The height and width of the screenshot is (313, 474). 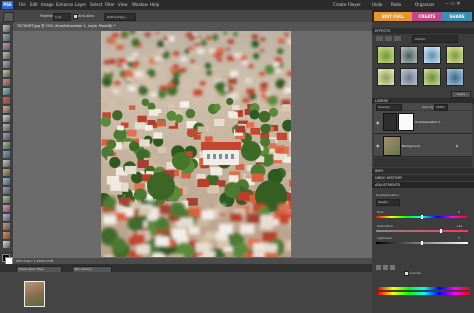 What do you see at coordinates (140, 4) in the screenshot?
I see `menu-window: Window` at bounding box center [140, 4].